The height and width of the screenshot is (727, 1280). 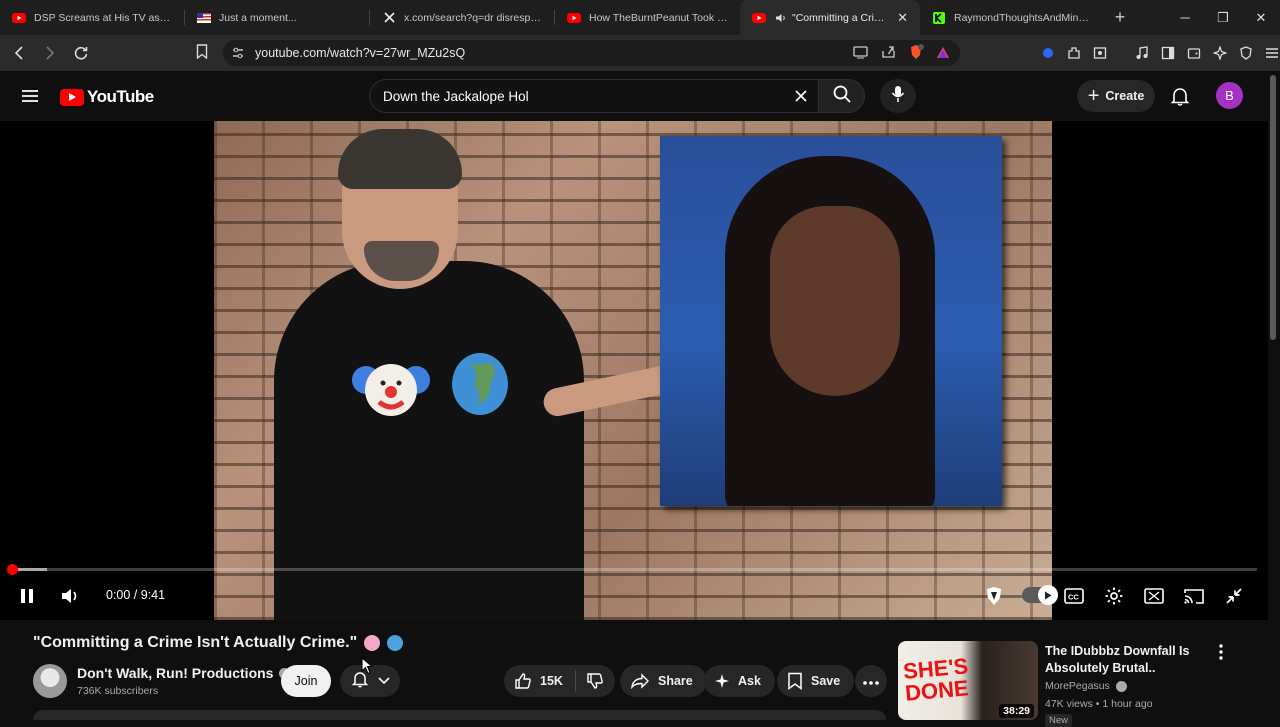 I want to click on scrubber-knob, so click(x=12, y=569).